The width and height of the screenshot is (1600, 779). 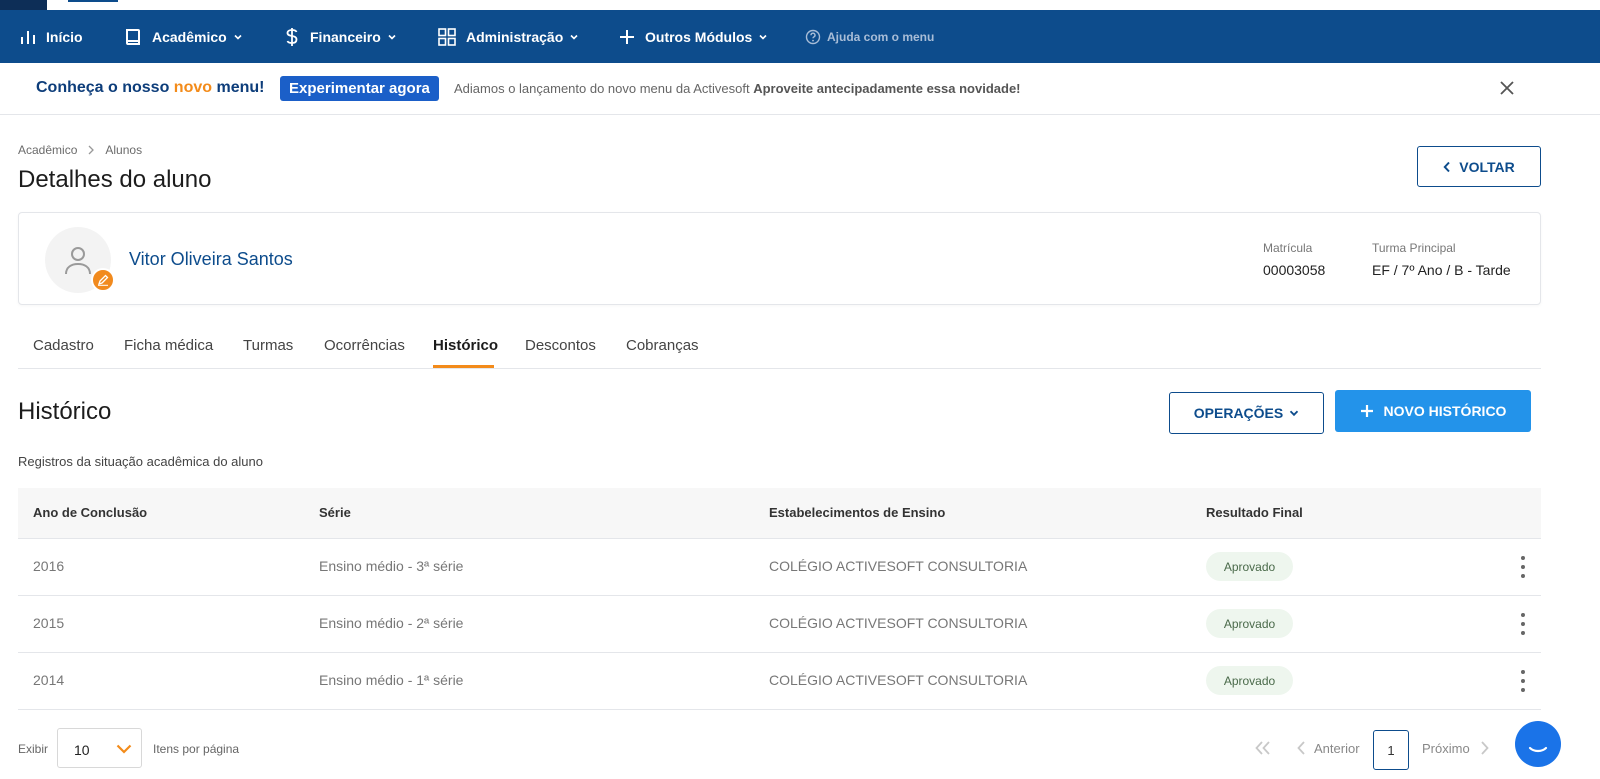 I want to click on nav-item-academico: Acadêmico, so click(x=183, y=36).